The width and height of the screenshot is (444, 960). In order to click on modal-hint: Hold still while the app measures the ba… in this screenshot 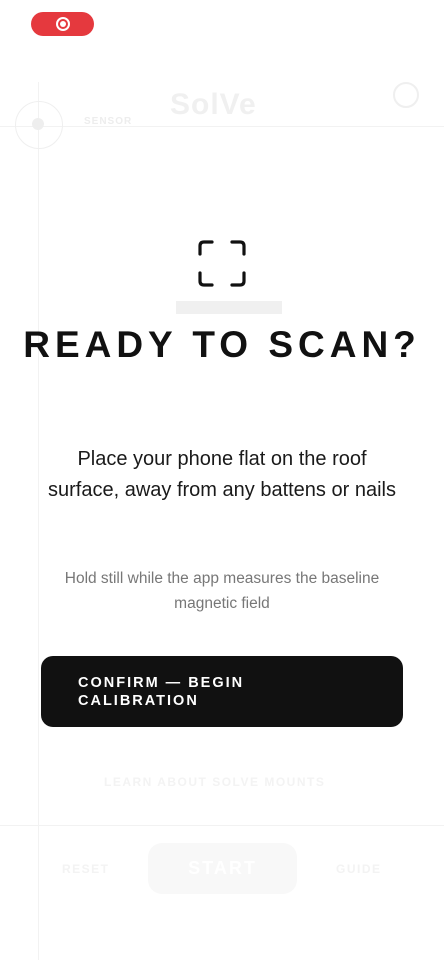, I will do `click(222, 591)`.